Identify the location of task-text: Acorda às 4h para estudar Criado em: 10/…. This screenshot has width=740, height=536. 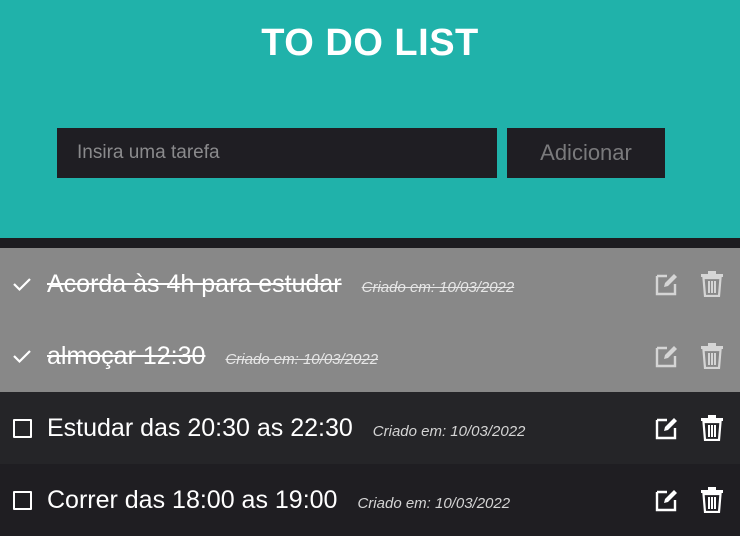
(280, 284).